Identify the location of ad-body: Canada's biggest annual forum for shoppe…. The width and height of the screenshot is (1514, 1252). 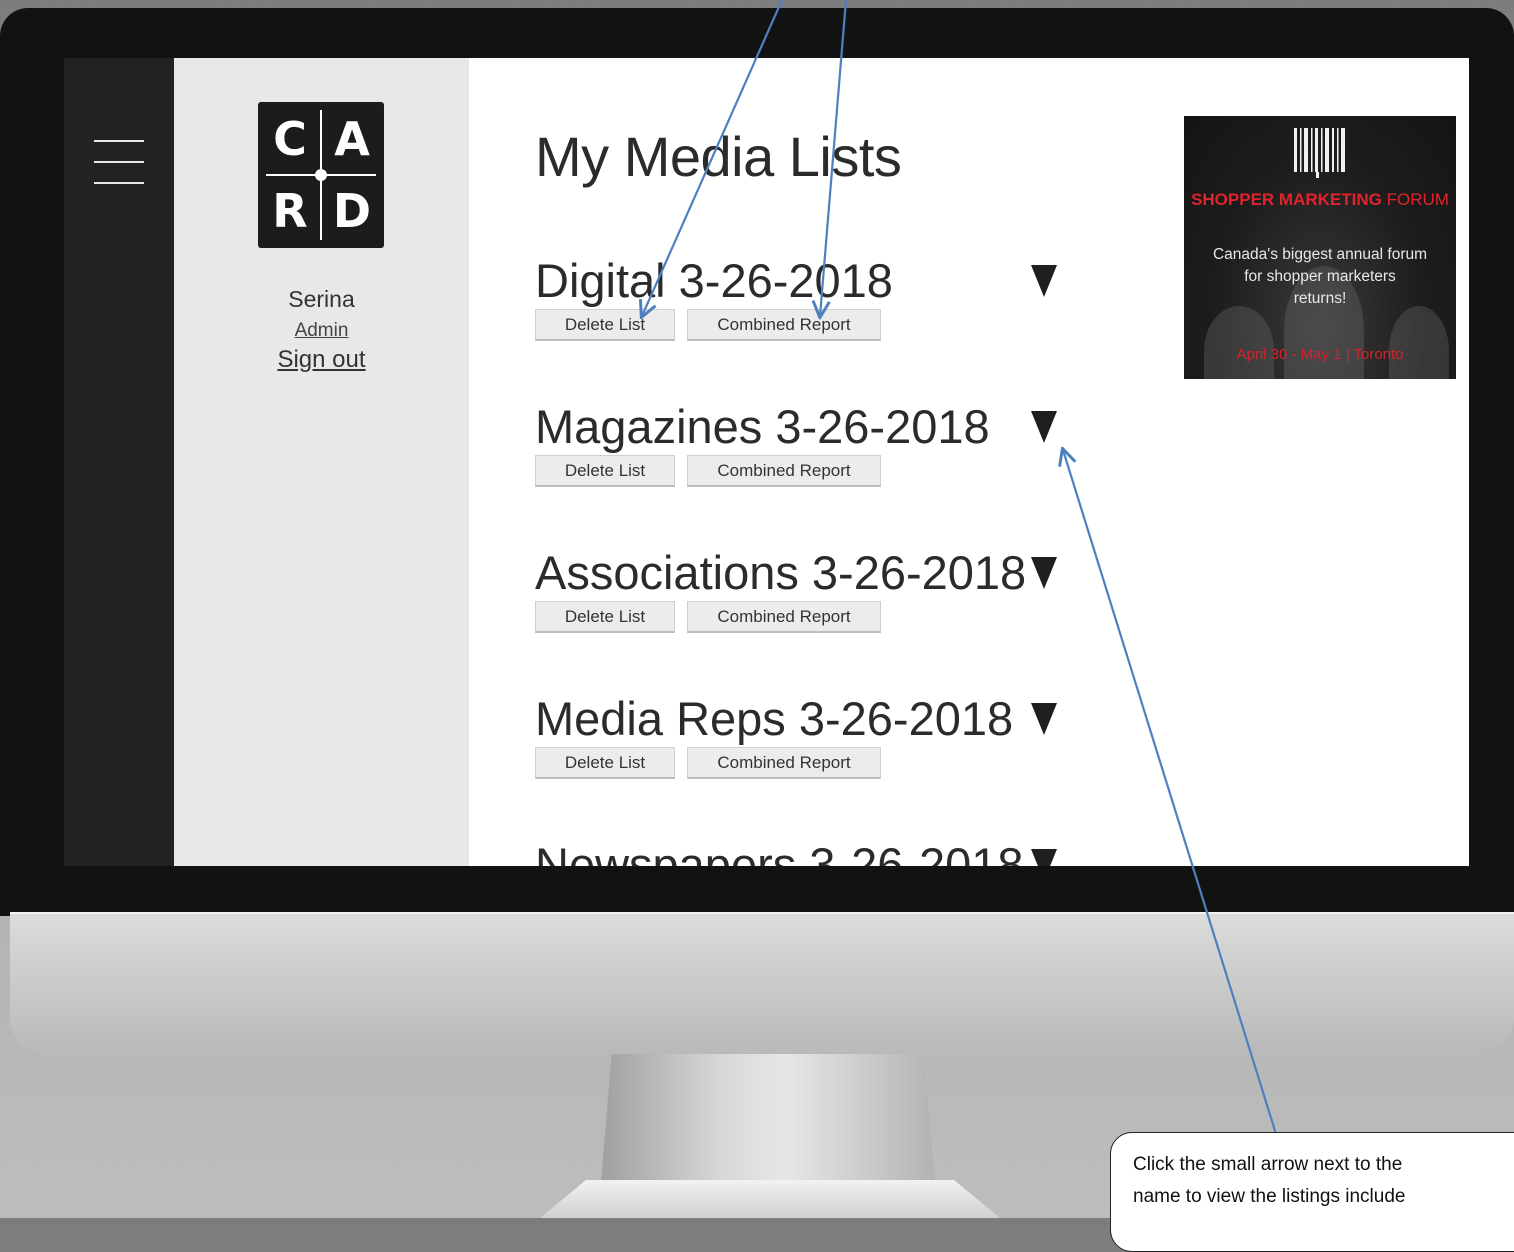
(1320, 276).